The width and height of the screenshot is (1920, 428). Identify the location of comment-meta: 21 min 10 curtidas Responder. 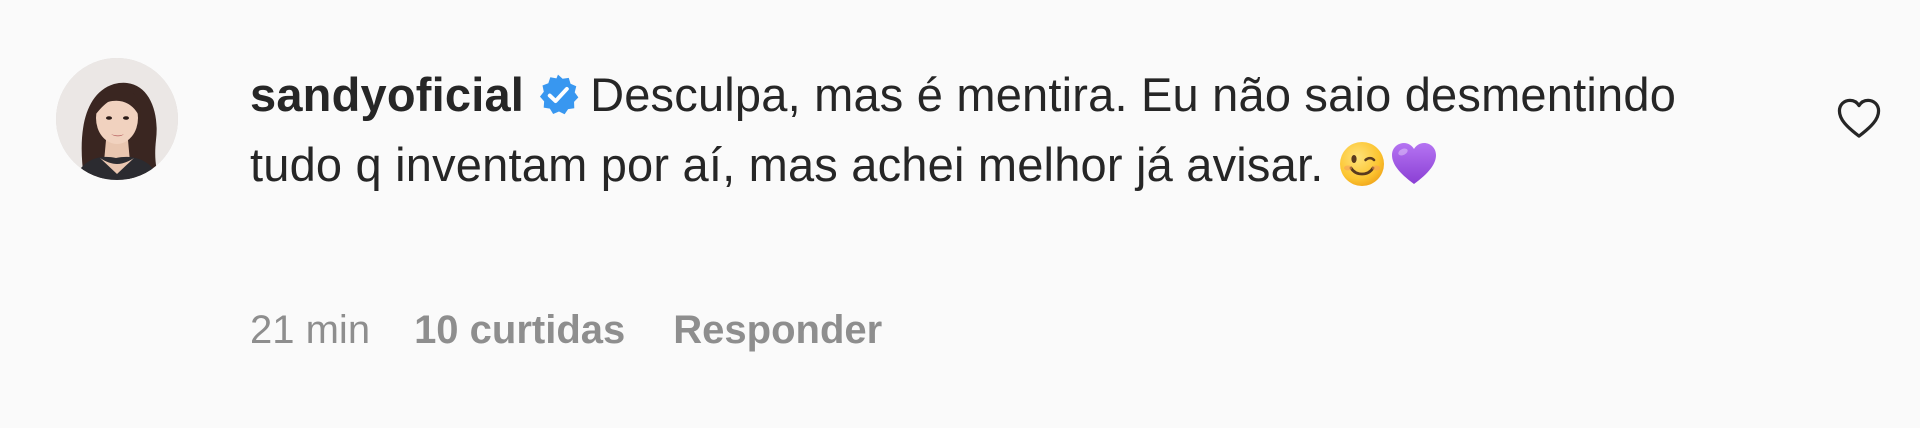
(566, 330).